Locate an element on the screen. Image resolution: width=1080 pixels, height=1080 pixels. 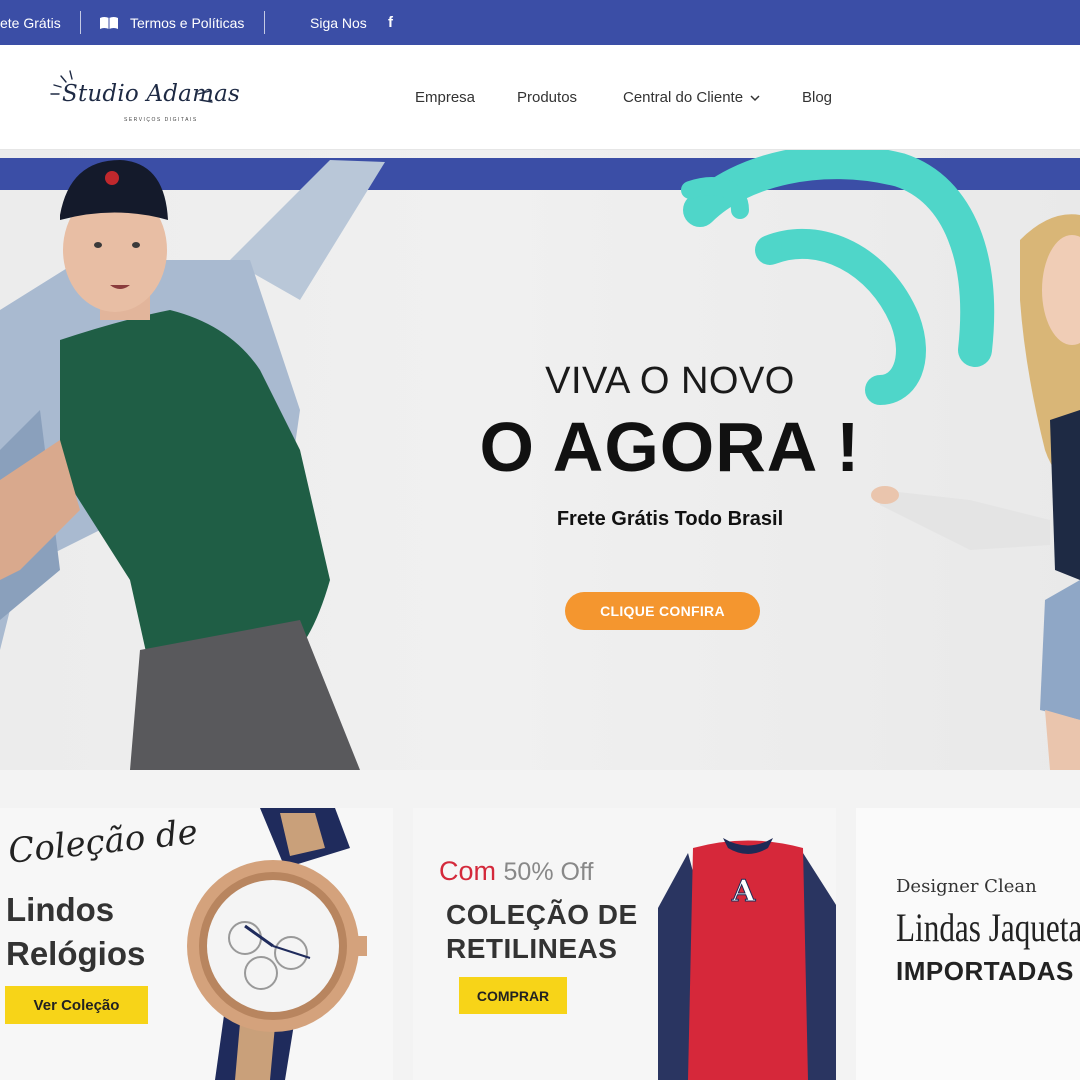
terms-label: Termos e Políticas is located at coordinates (187, 22).